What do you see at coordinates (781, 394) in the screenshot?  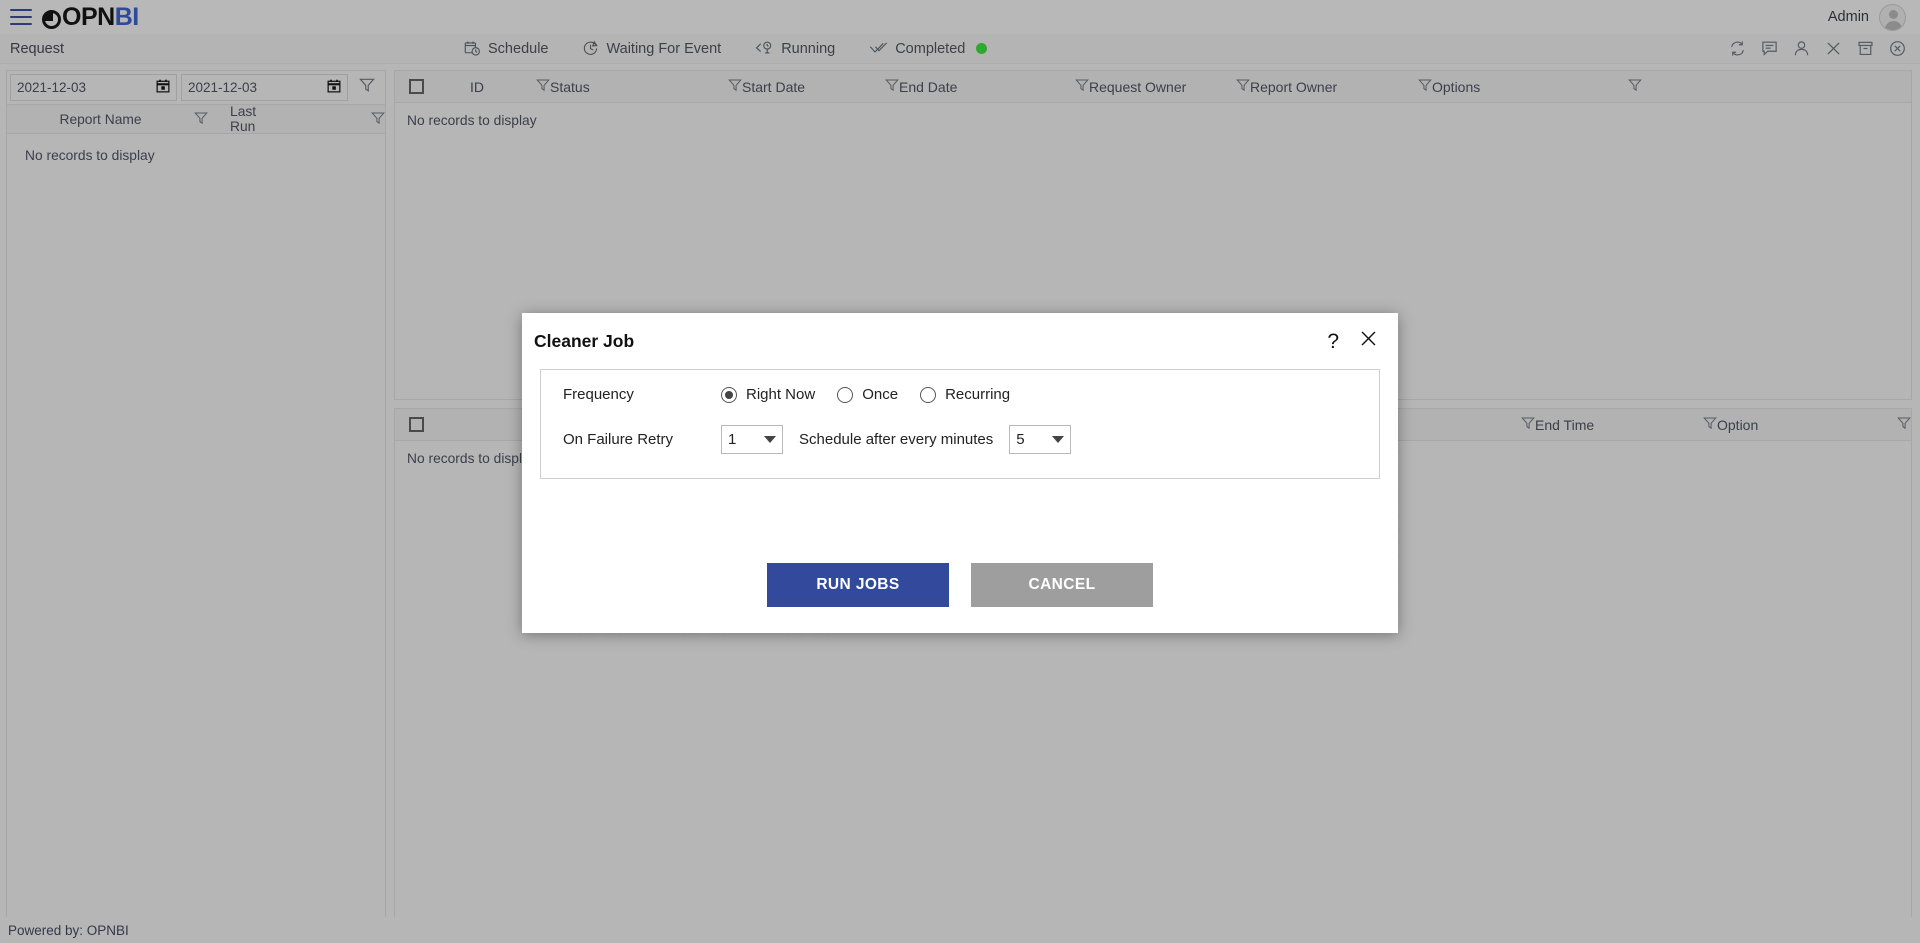 I see `radio-right-now-label: Right Now` at bounding box center [781, 394].